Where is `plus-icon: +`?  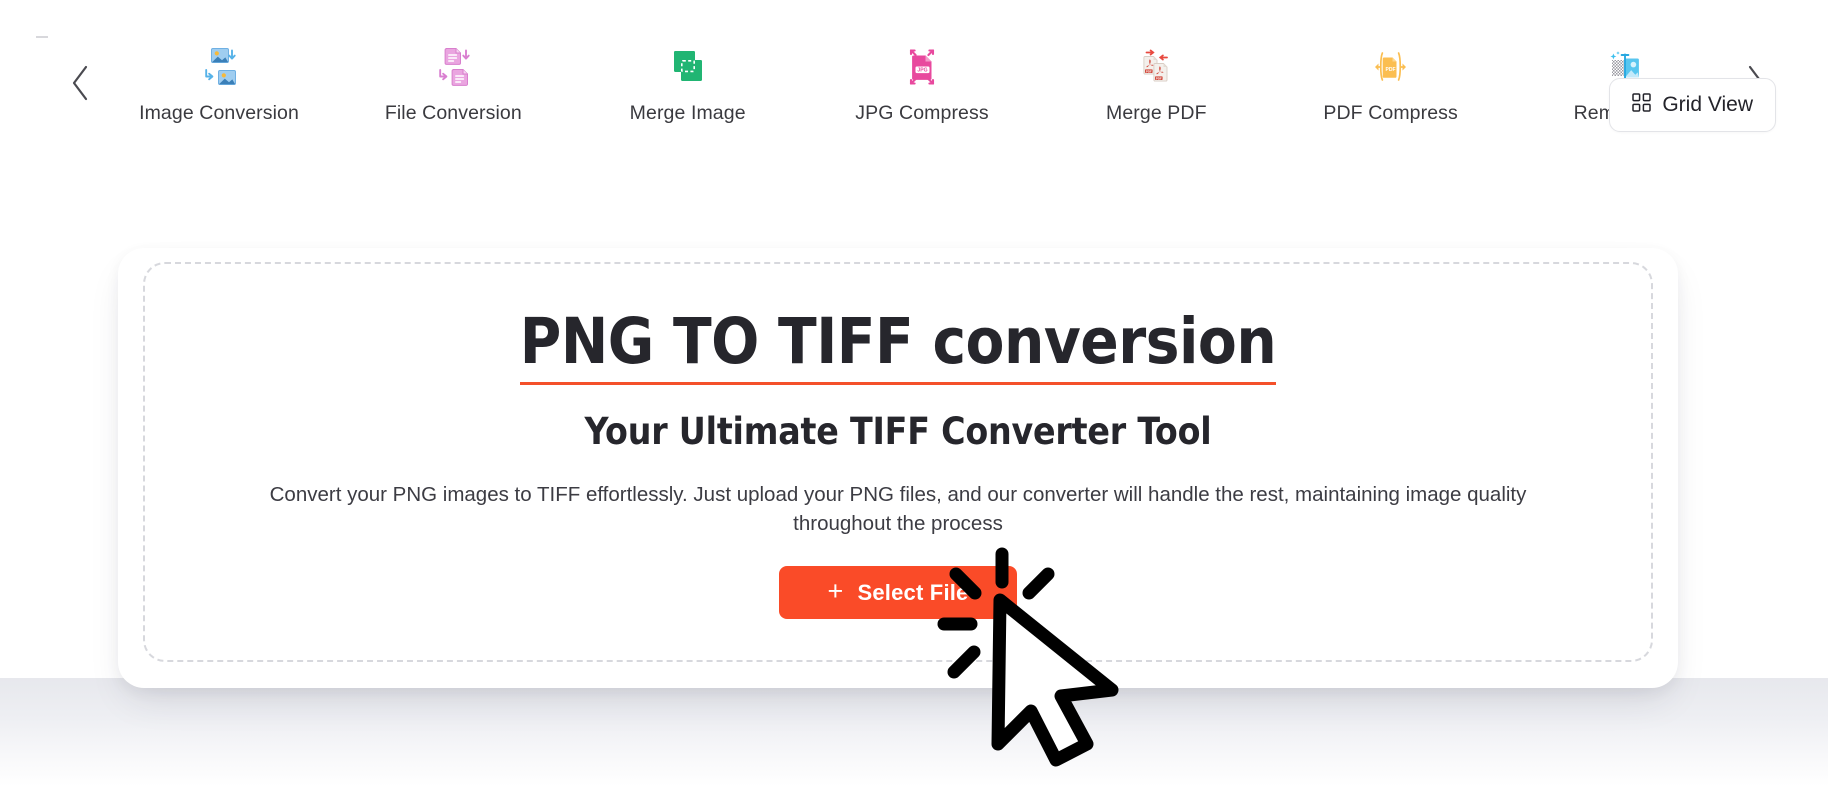 plus-icon: + is located at coordinates (835, 591).